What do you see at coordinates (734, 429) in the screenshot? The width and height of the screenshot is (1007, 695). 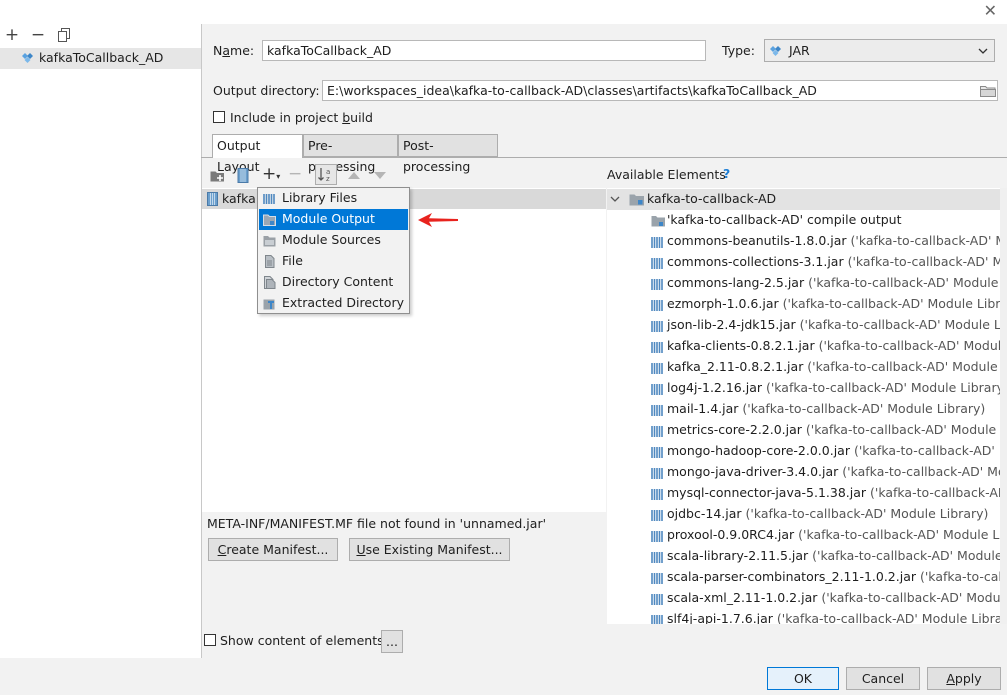 I see `library-jar-name: metrics-core-2.2.0.jar` at bounding box center [734, 429].